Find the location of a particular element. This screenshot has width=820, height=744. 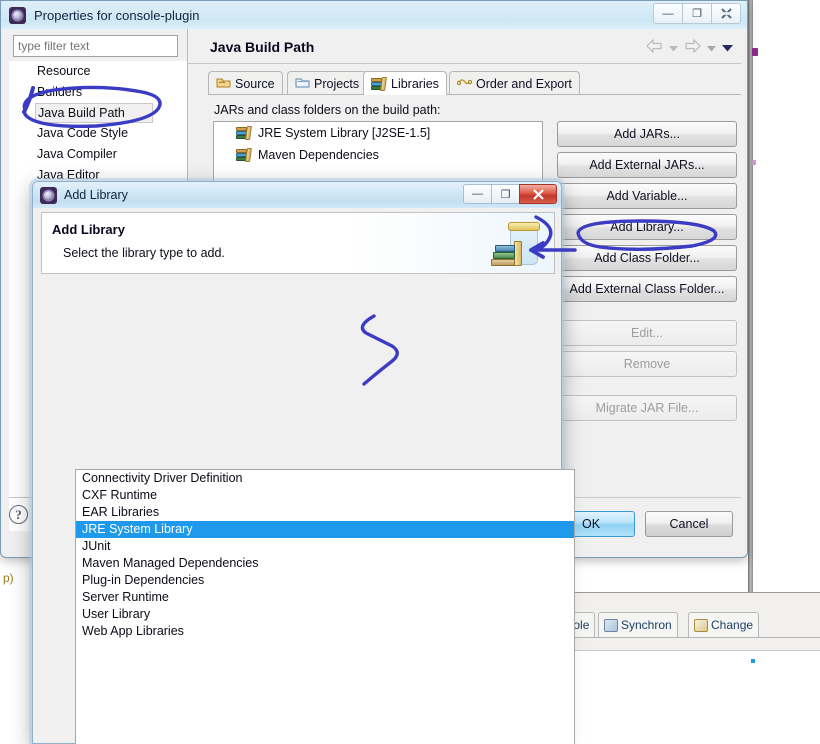

list-item: Maven Dependencies is located at coordinates (378, 155).